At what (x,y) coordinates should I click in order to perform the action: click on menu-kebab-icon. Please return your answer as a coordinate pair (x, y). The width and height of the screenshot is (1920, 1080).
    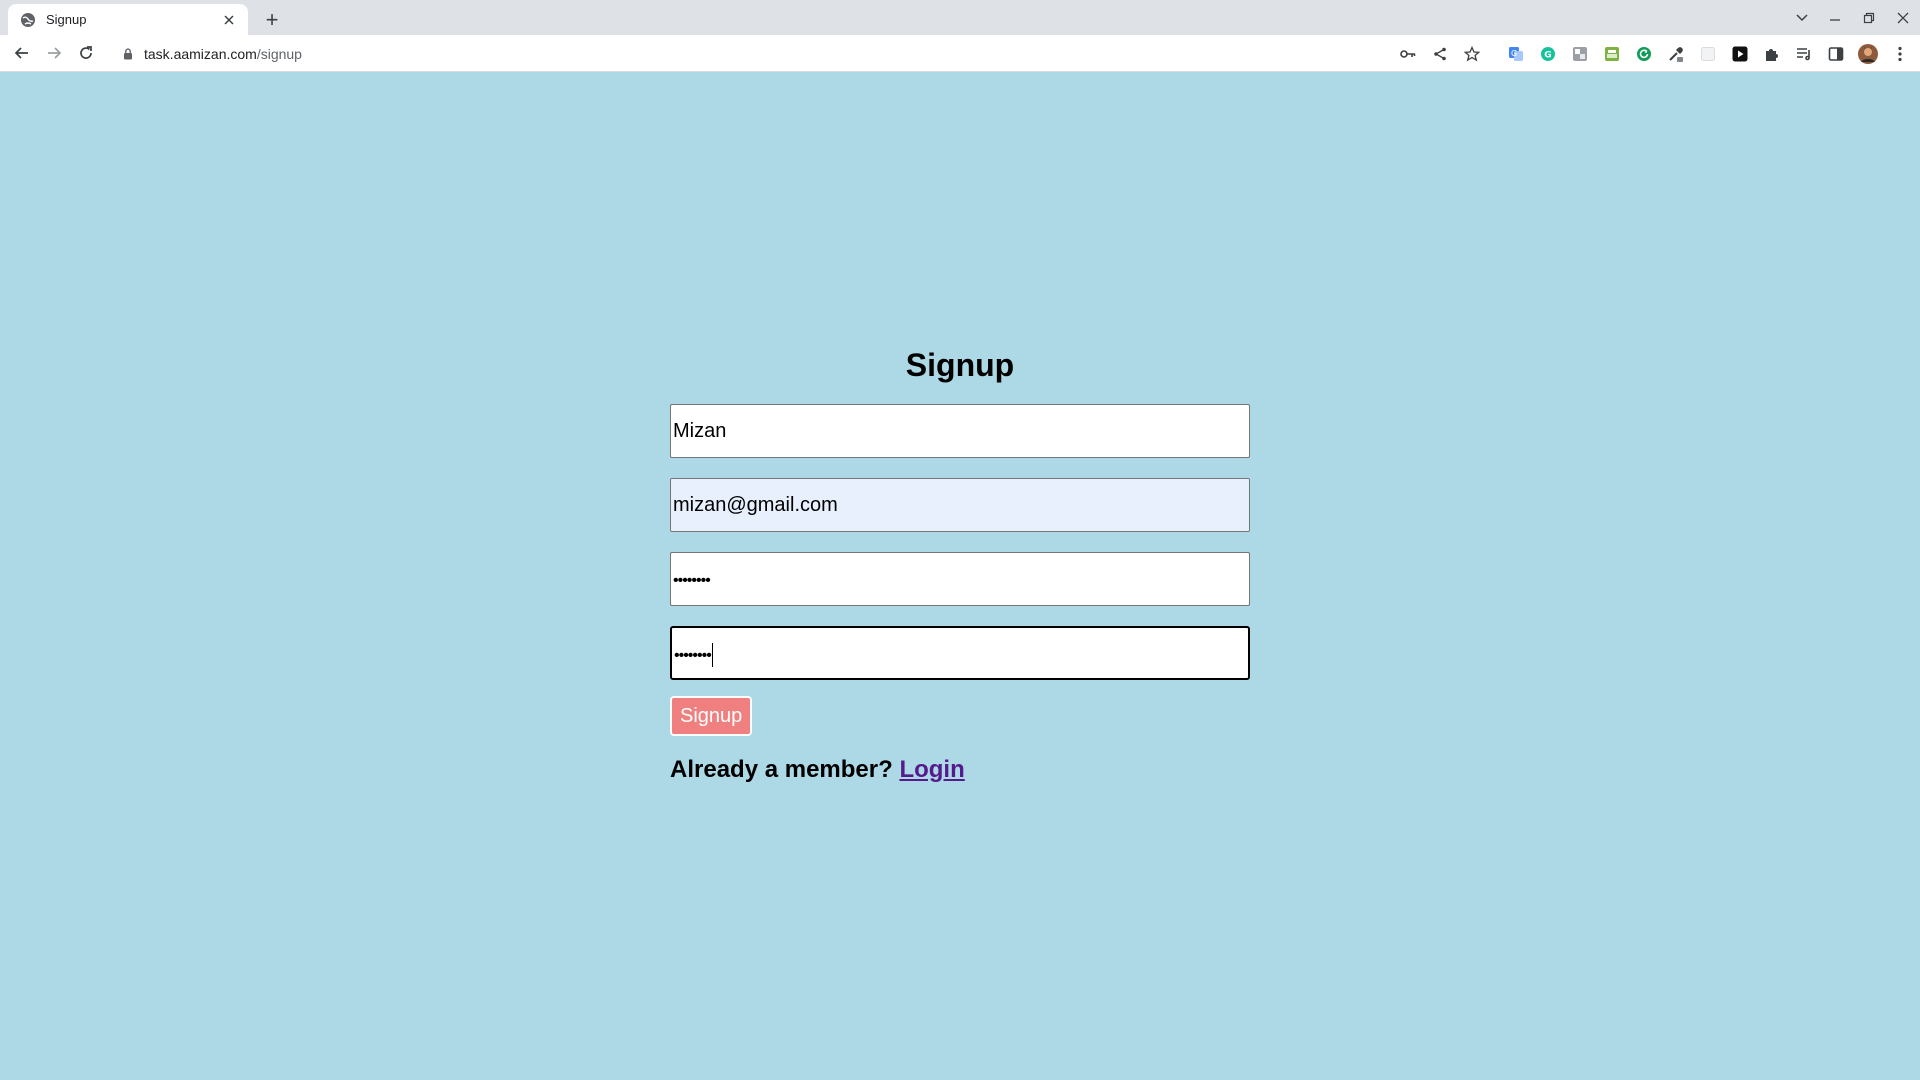
    Looking at the image, I should click on (1900, 53).